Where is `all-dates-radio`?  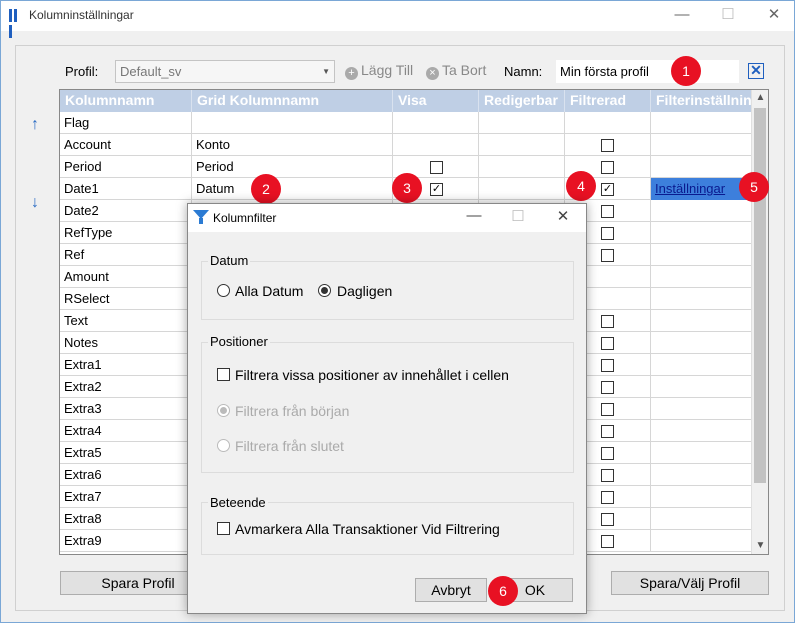
all-dates-radio is located at coordinates (223, 290).